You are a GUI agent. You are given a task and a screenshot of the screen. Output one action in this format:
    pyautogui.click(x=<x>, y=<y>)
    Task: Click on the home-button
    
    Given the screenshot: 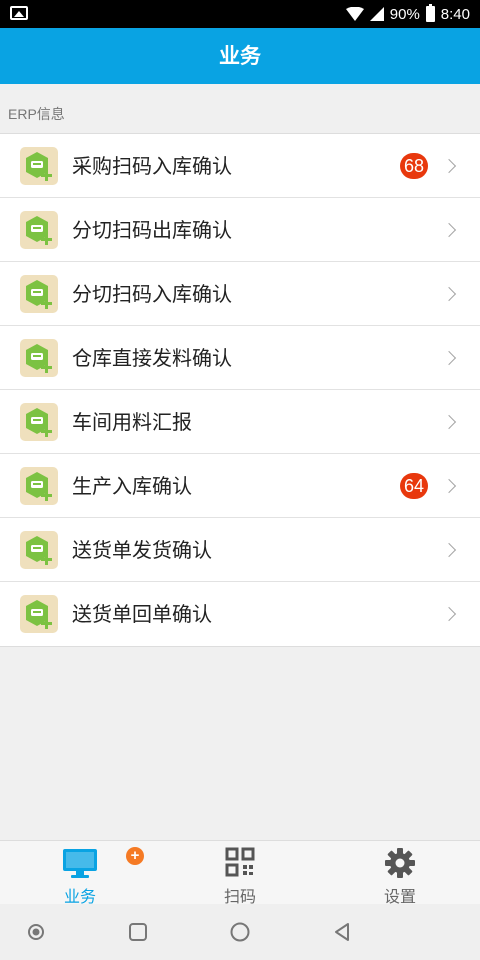 What is the action you would take?
    pyautogui.click(x=240, y=932)
    